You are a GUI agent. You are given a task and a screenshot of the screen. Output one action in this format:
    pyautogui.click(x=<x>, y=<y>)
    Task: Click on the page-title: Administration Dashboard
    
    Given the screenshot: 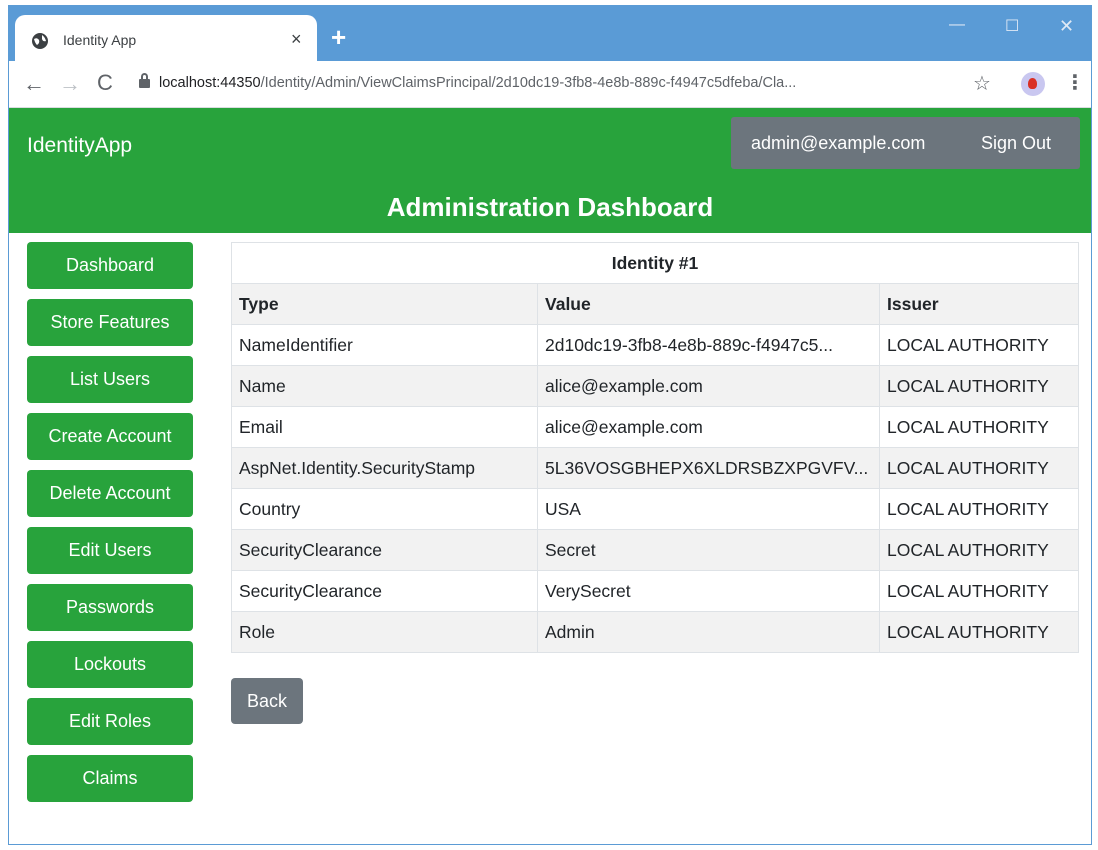 What is the action you would take?
    pyautogui.click(x=550, y=207)
    